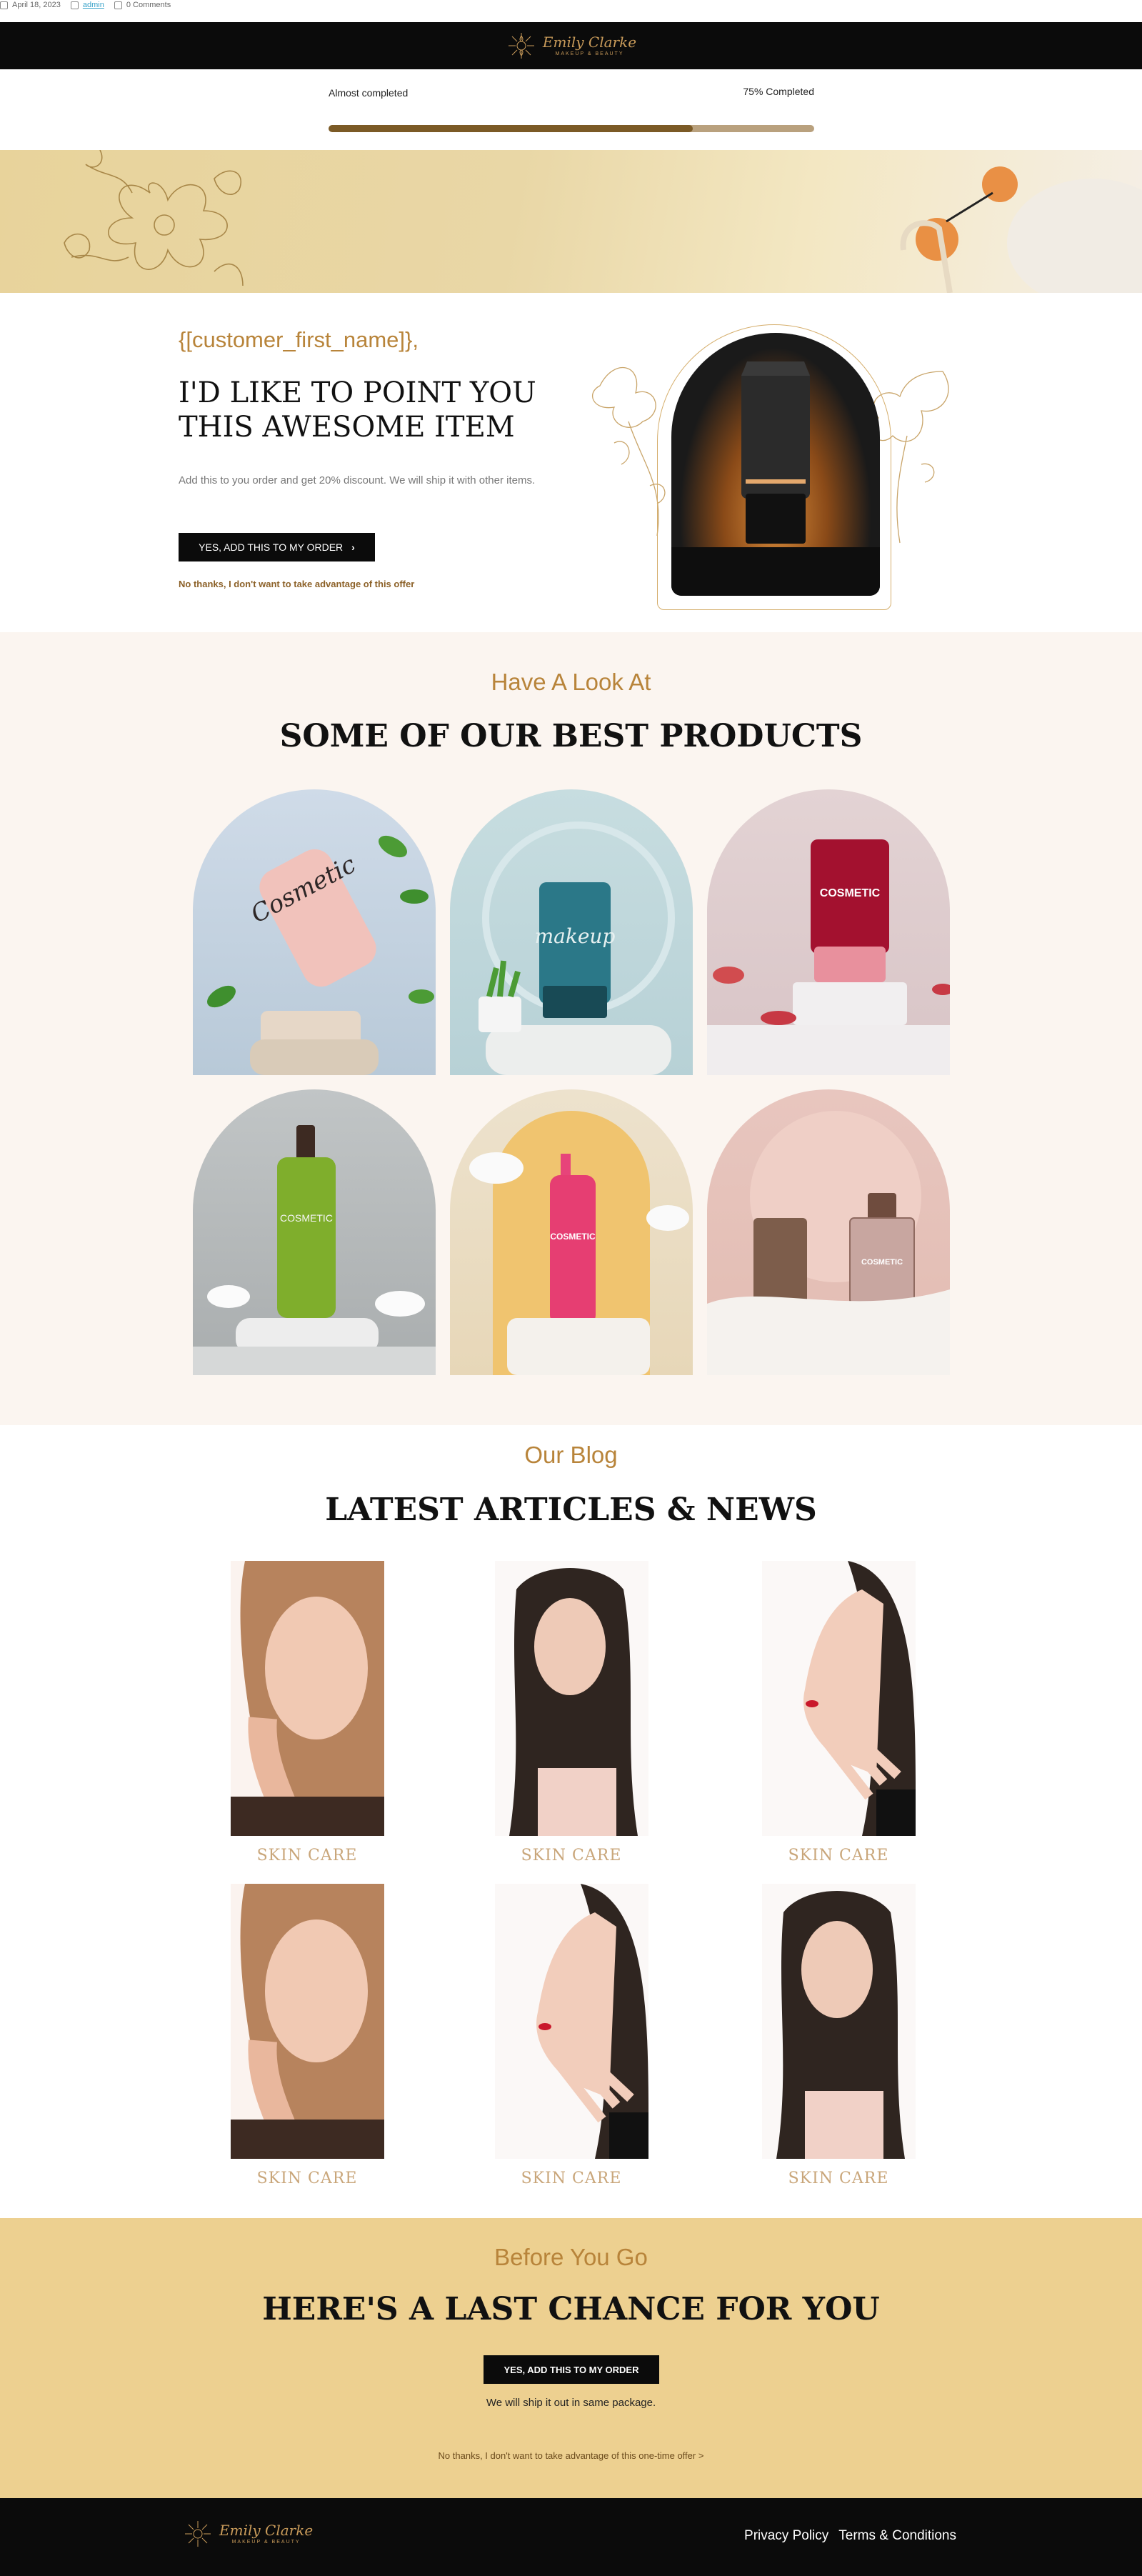  What do you see at coordinates (118, 5) in the screenshot?
I see `comment-icon` at bounding box center [118, 5].